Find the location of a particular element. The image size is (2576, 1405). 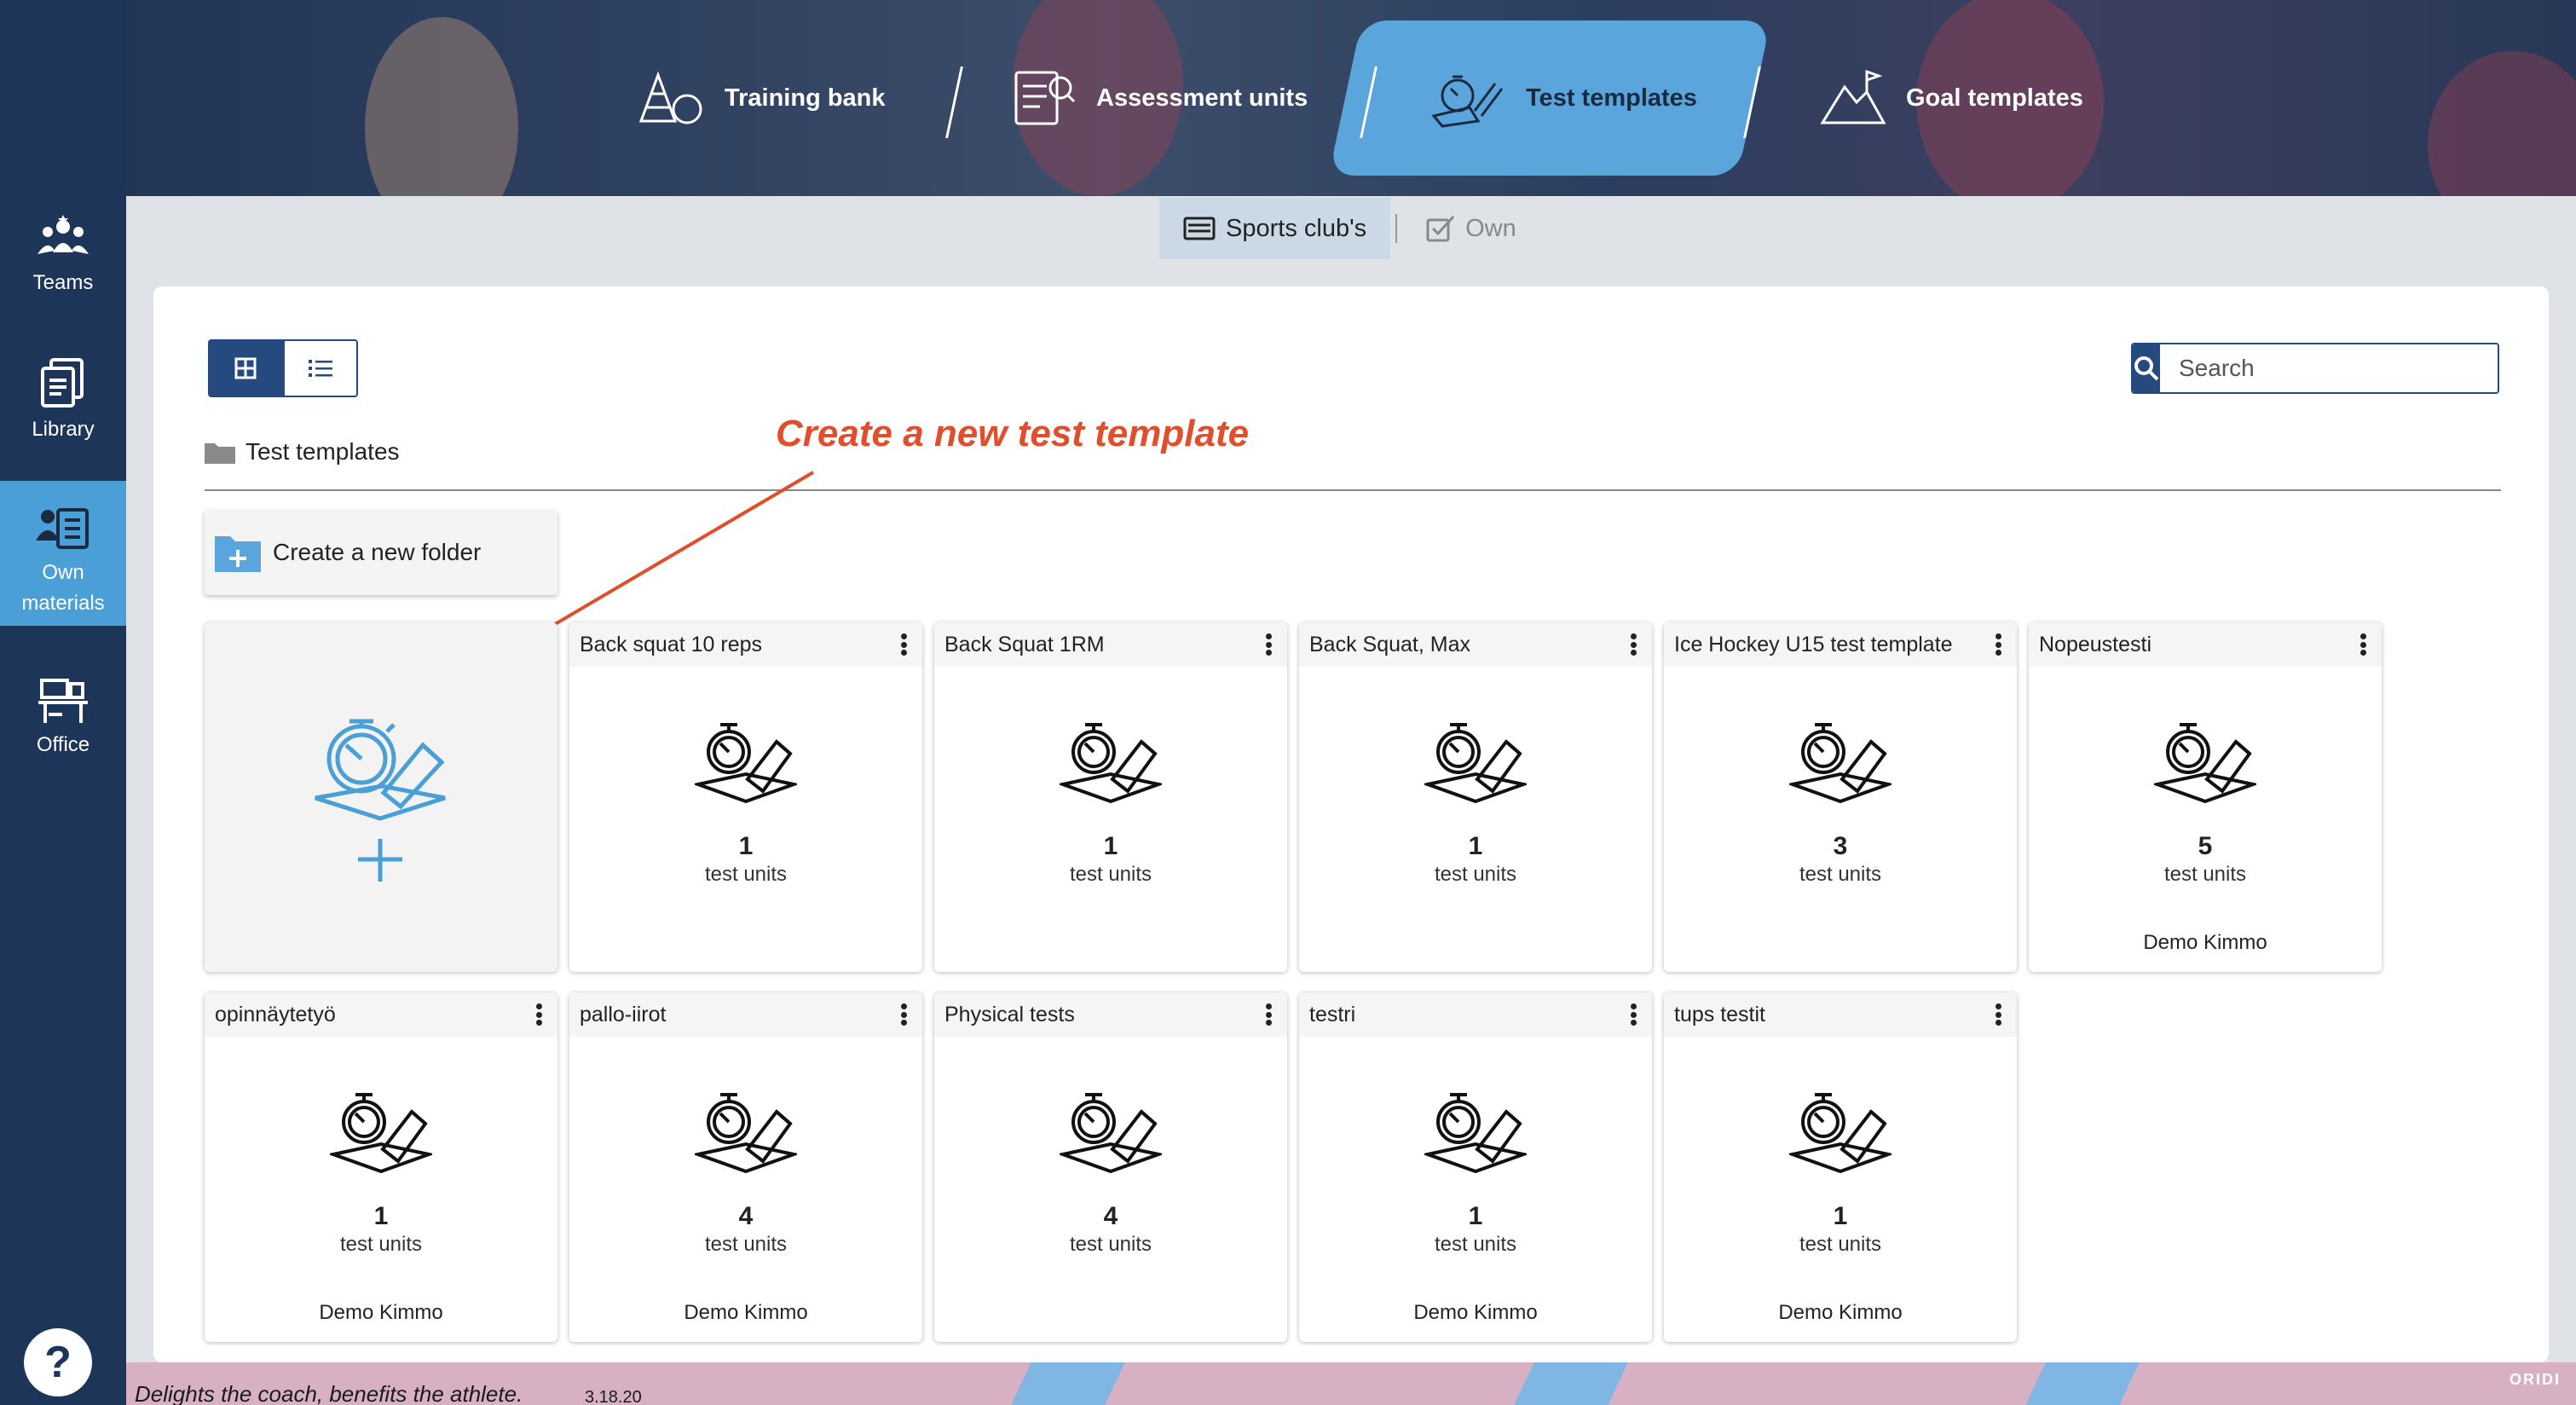

grid-view-button is located at coordinates (245, 368).